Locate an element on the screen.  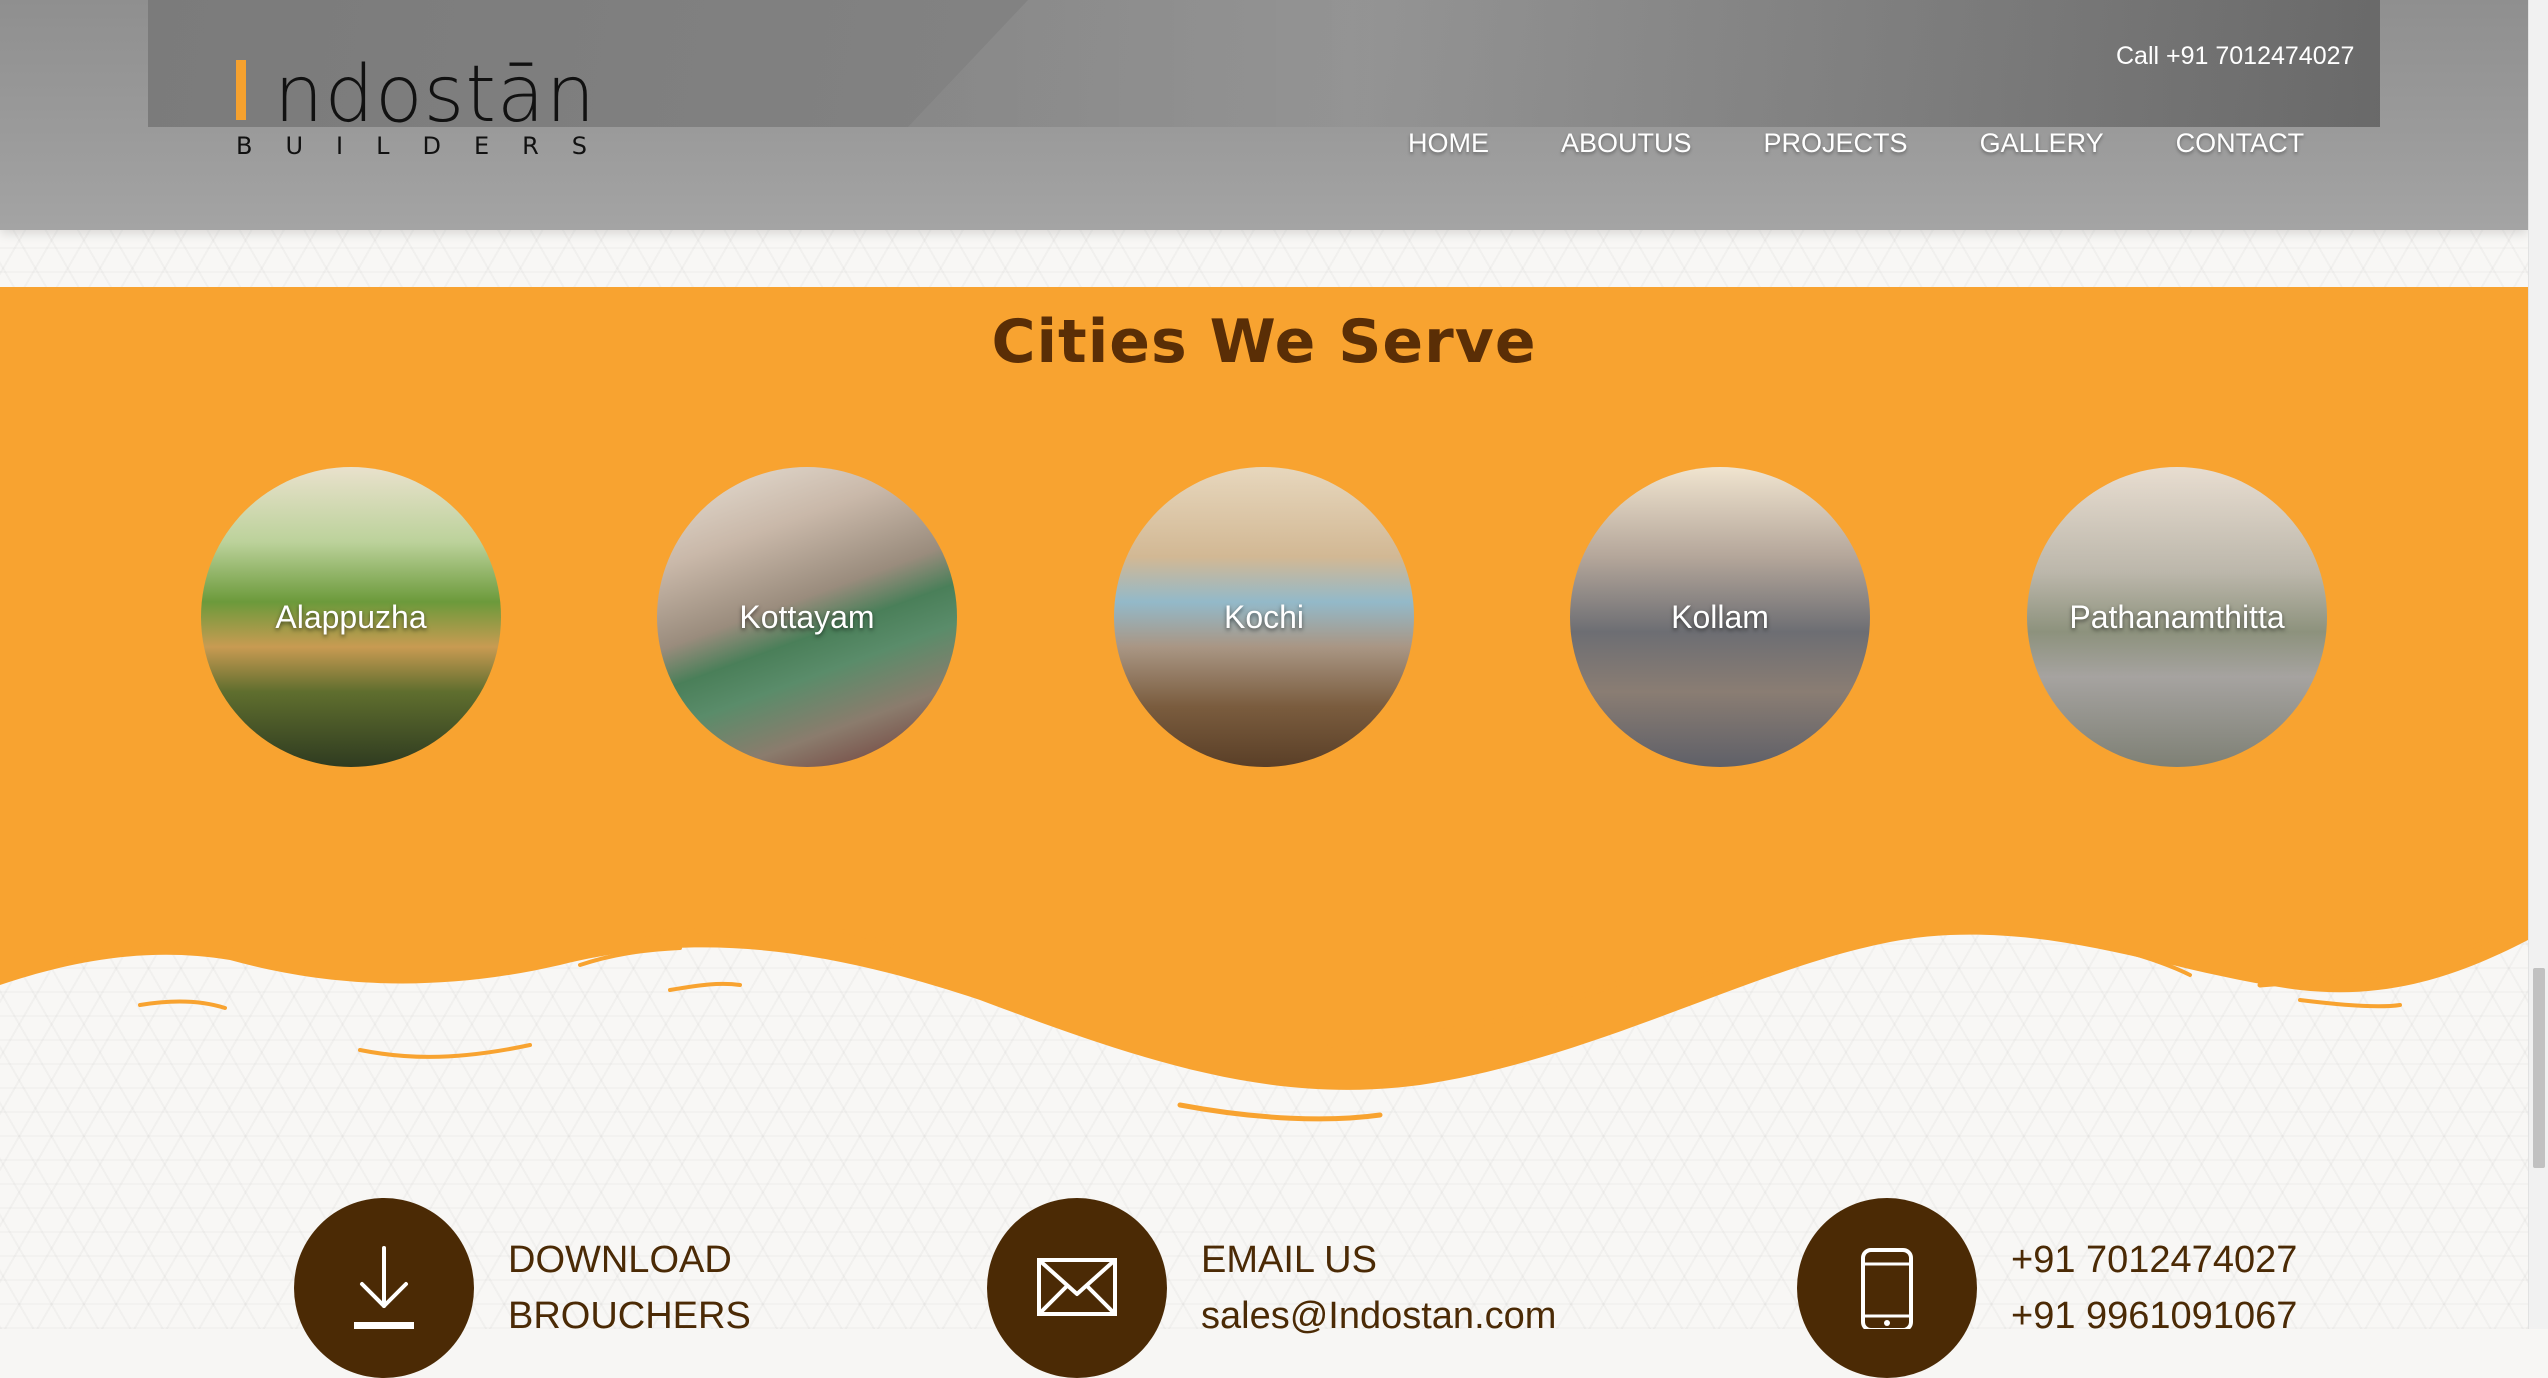
phone-number-1: +91 7012474027 is located at coordinates (2154, 1260).